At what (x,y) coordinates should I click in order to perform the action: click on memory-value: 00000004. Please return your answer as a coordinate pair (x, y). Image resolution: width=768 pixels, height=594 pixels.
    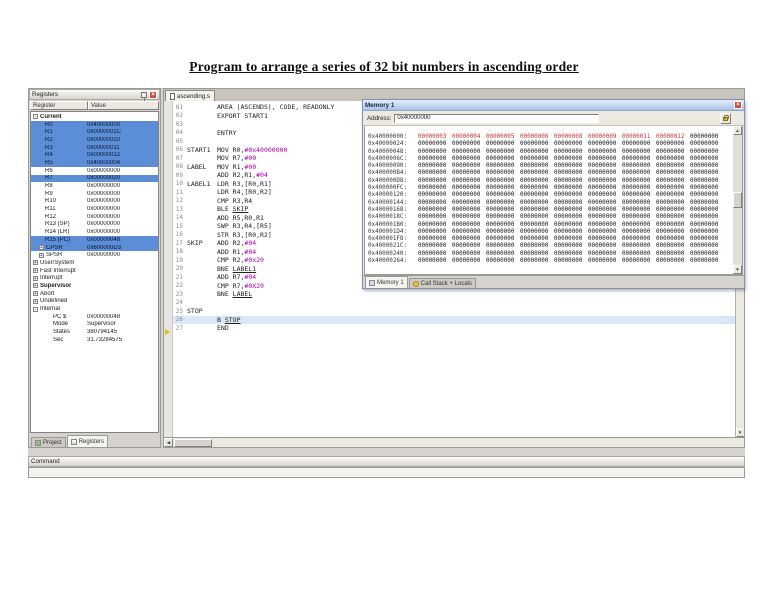
    Looking at the image, I should click on (469, 137).